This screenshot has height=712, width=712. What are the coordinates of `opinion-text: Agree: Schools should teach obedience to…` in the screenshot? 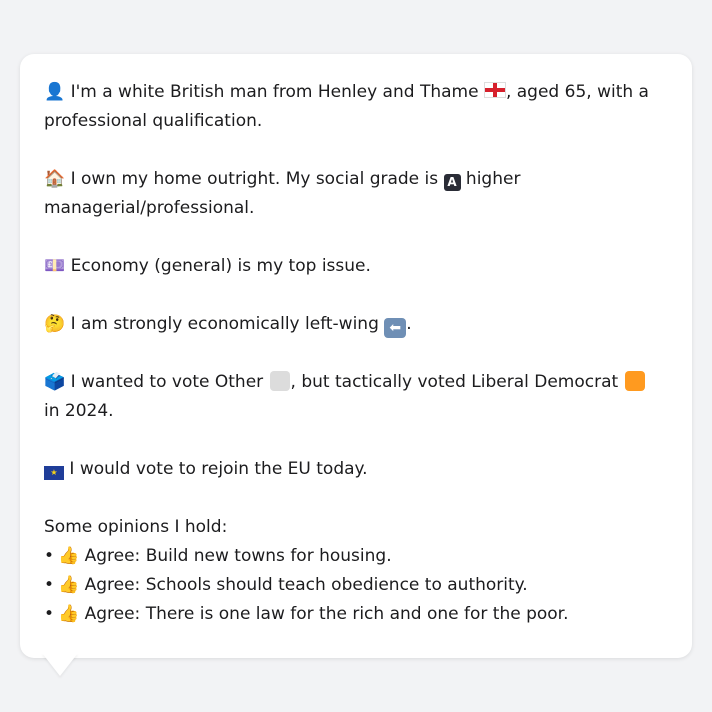 It's located at (303, 585).